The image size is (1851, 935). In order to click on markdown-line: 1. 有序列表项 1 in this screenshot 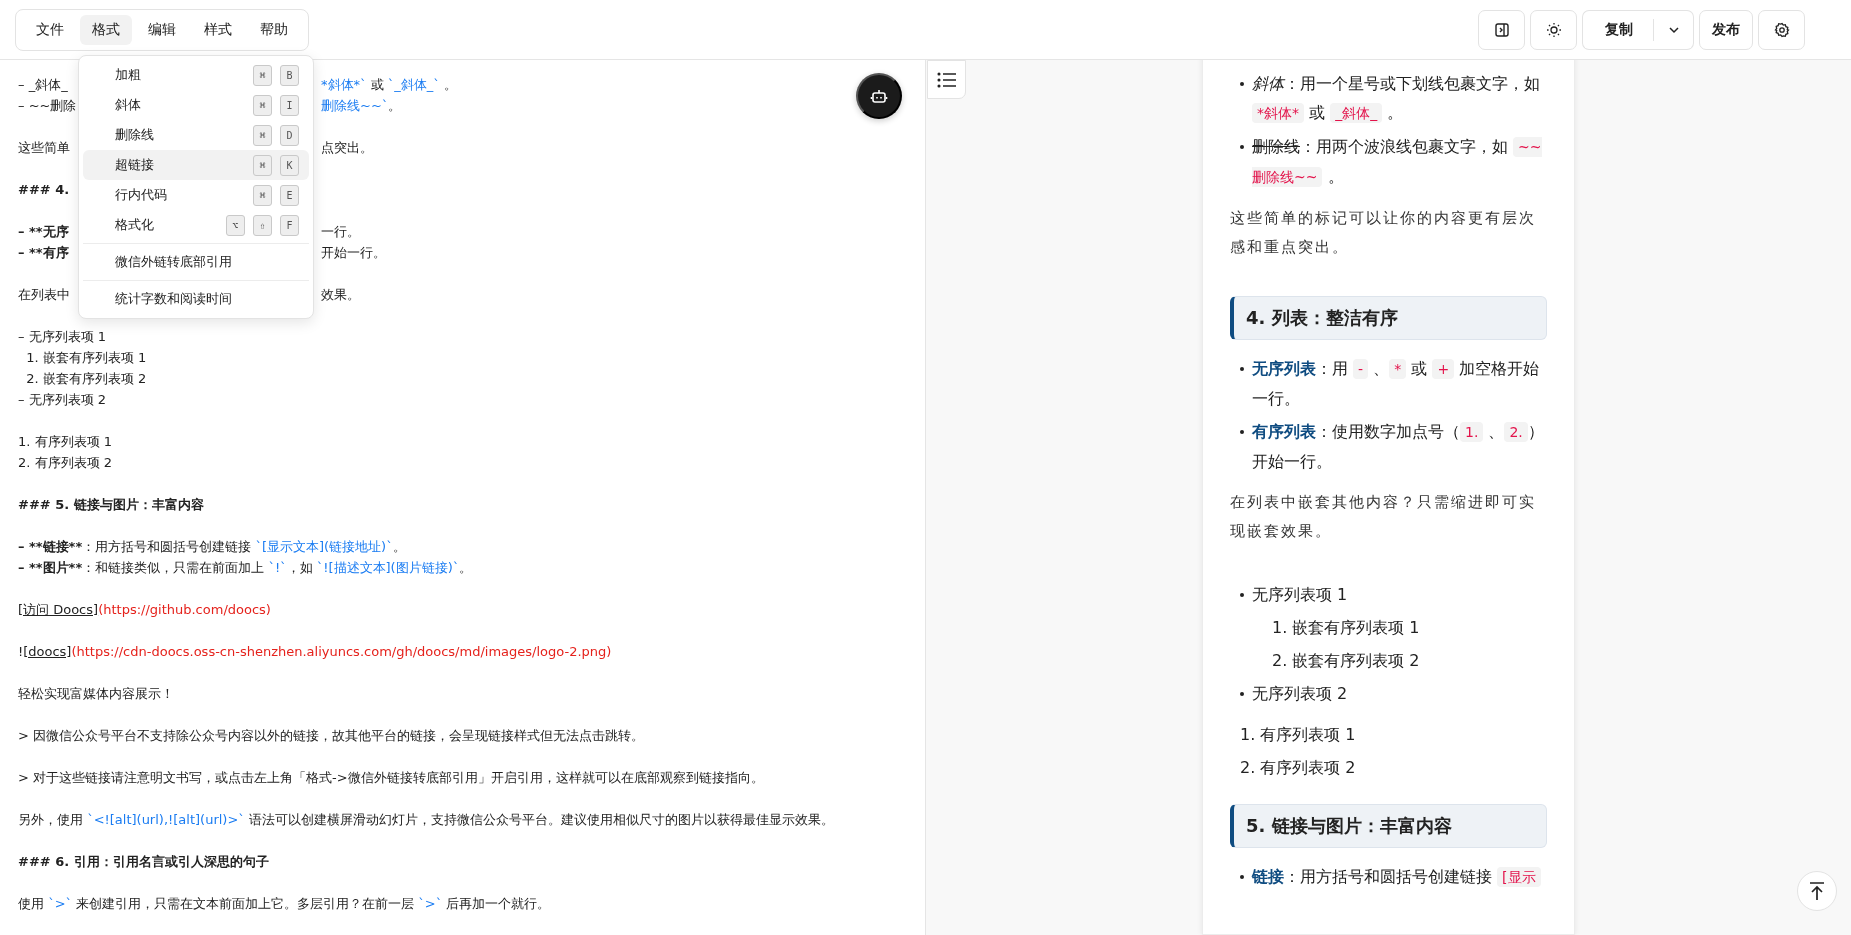, I will do `click(65, 442)`.